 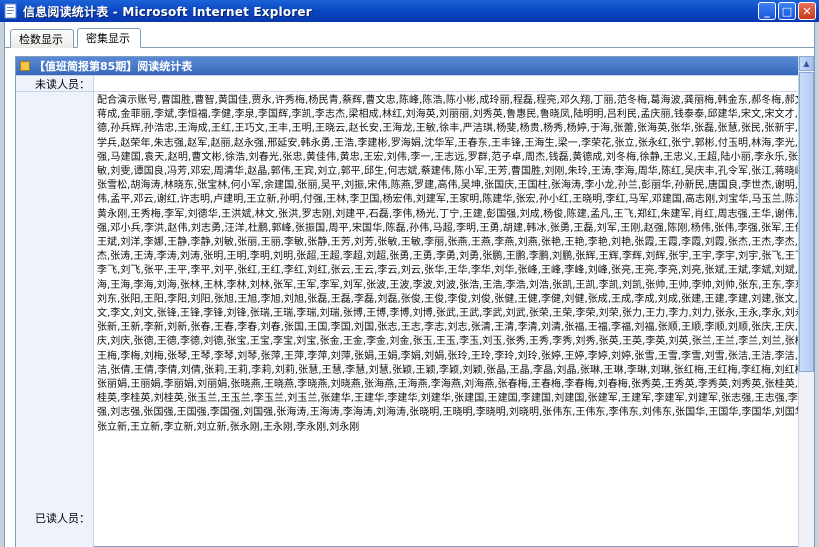 I want to click on tab-count-display: 检数显示, so click(x=42, y=38).